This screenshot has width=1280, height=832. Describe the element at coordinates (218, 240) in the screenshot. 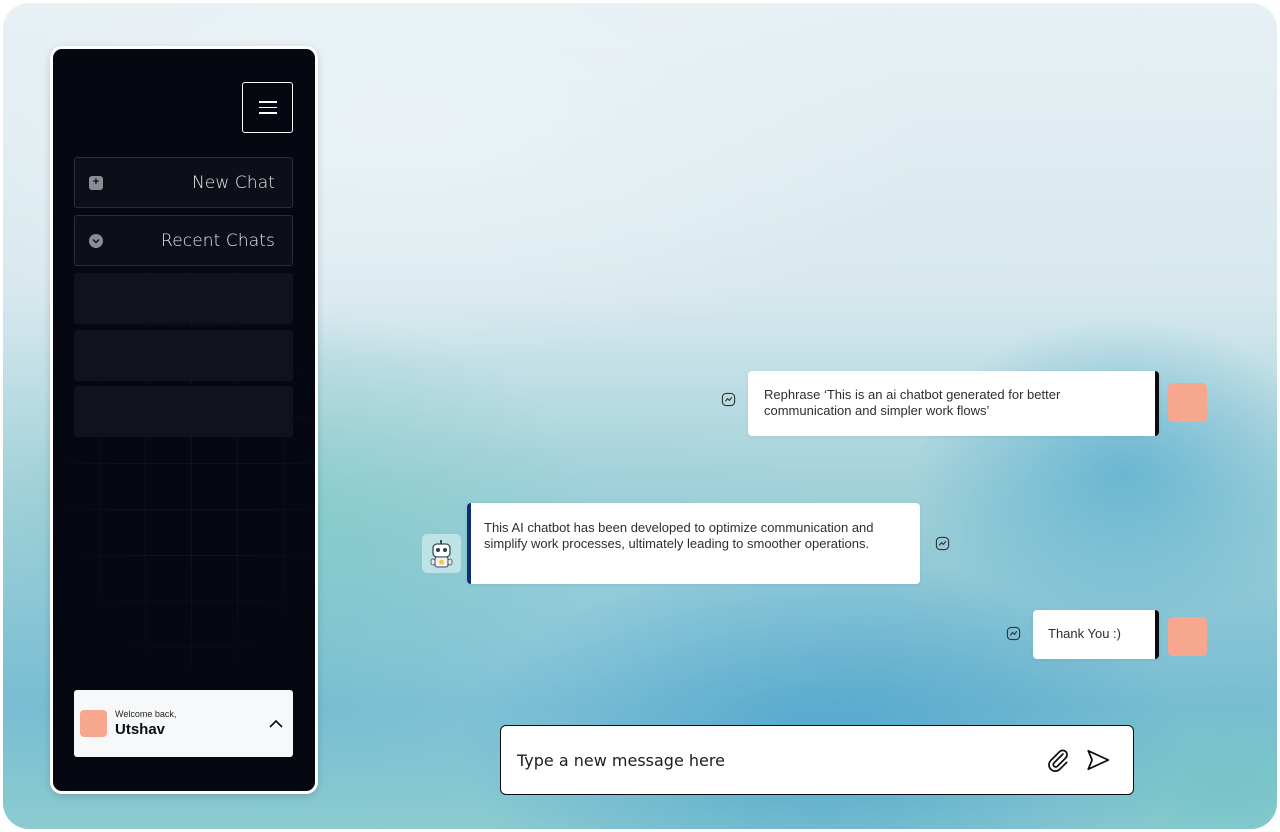

I see `recent-chats-label: Recent Chats` at that location.